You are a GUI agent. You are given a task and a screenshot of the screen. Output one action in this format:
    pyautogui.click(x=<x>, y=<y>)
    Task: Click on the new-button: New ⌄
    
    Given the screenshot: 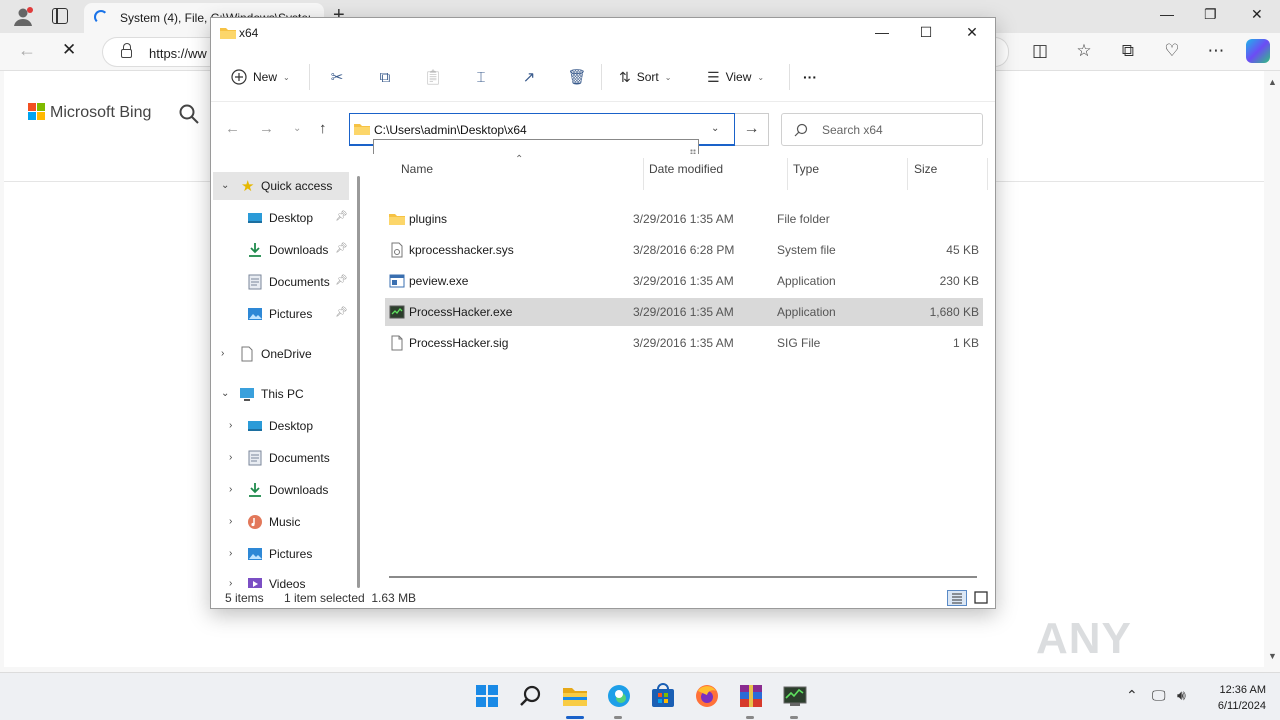 What is the action you would take?
    pyautogui.click(x=260, y=77)
    